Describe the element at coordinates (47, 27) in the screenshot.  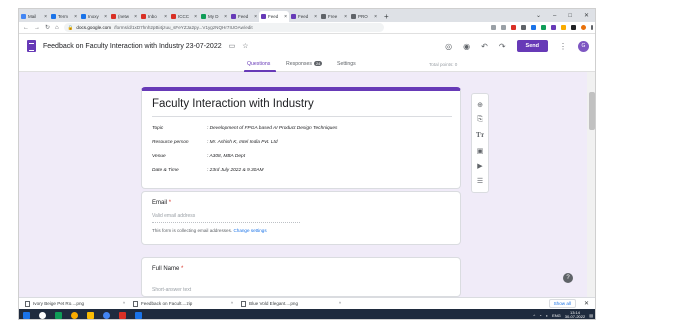
I see `reload-icon: ↻` at that location.